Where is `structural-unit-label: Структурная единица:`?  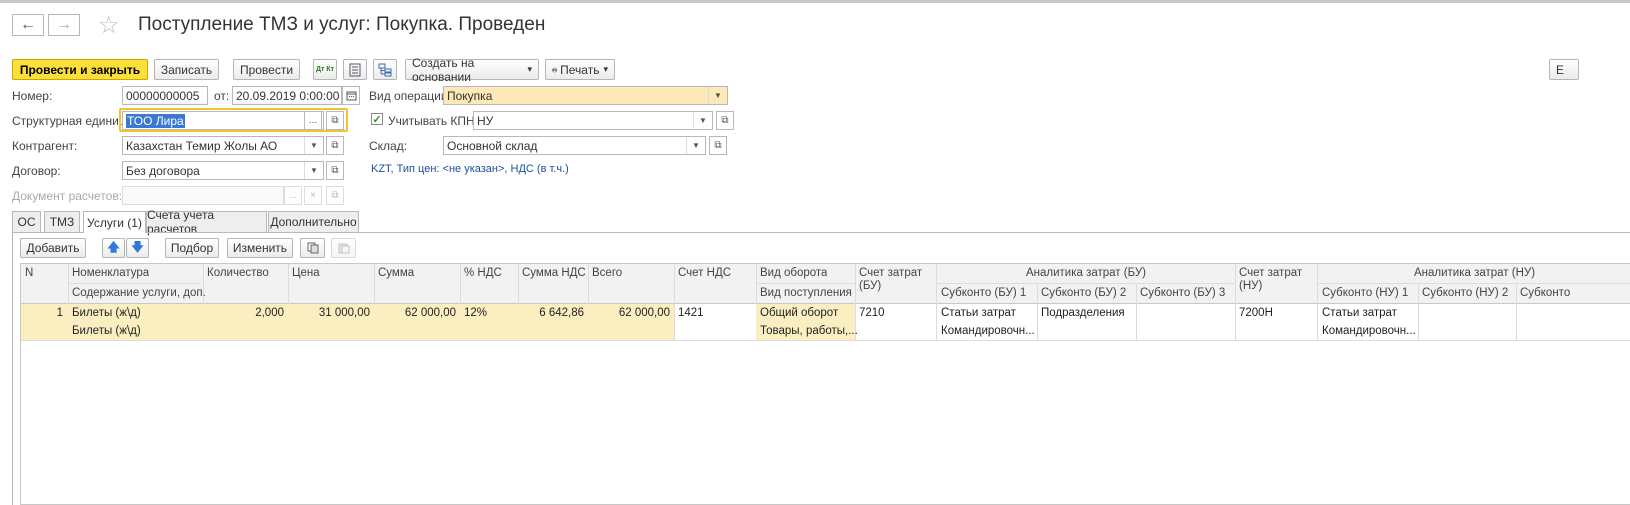 structural-unit-label: Структурная единица: is located at coordinates (74, 121).